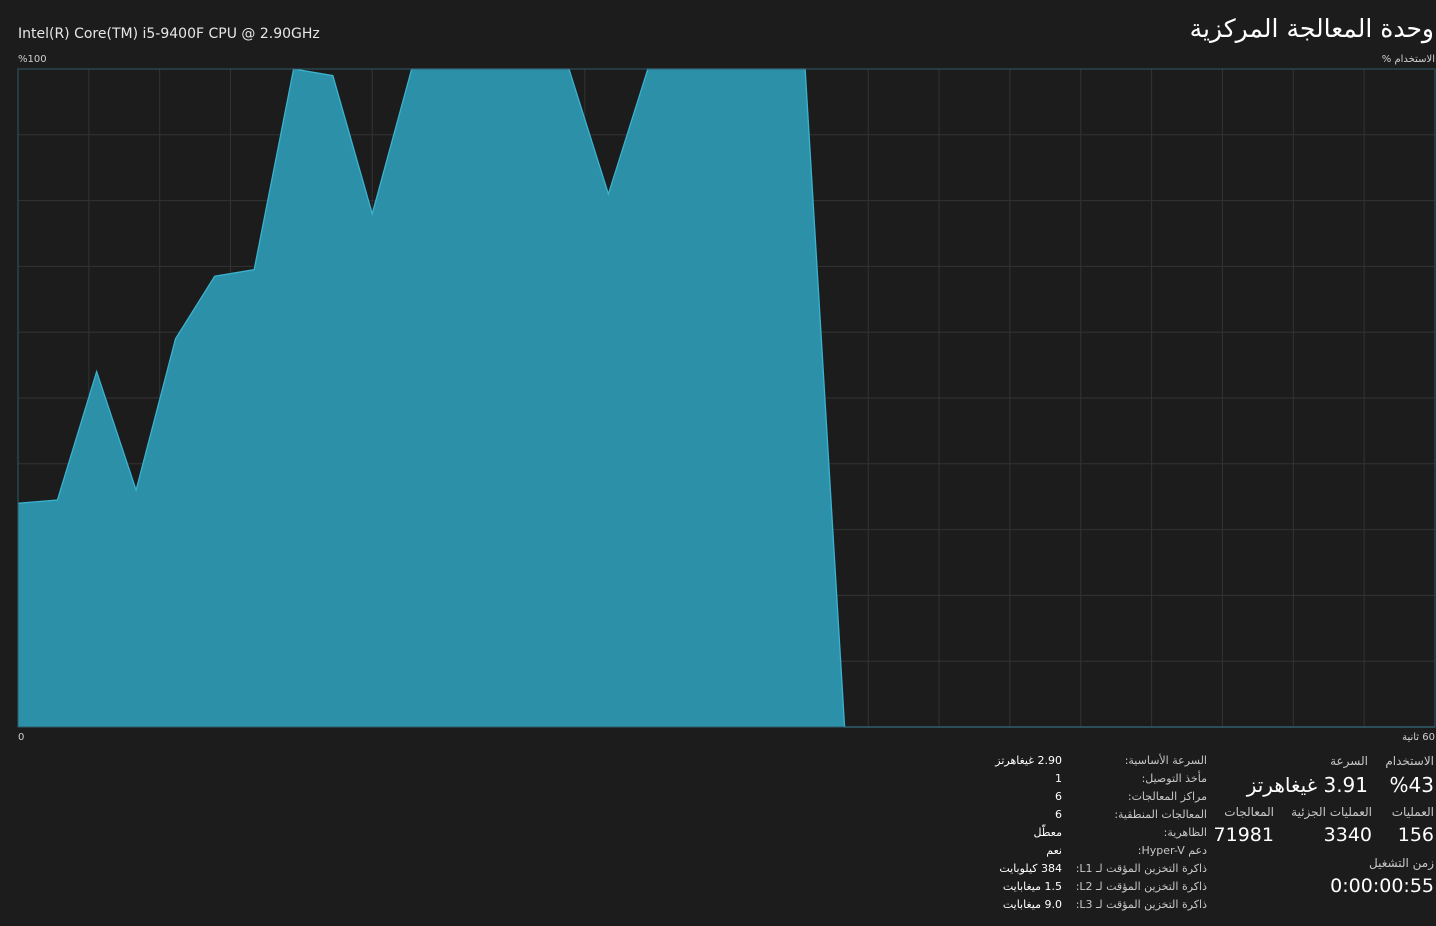 This screenshot has width=1436, height=926. Describe the element at coordinates (1054, 850) in the screenshot. I see `hyper-v-support-value: نعم` at that location.